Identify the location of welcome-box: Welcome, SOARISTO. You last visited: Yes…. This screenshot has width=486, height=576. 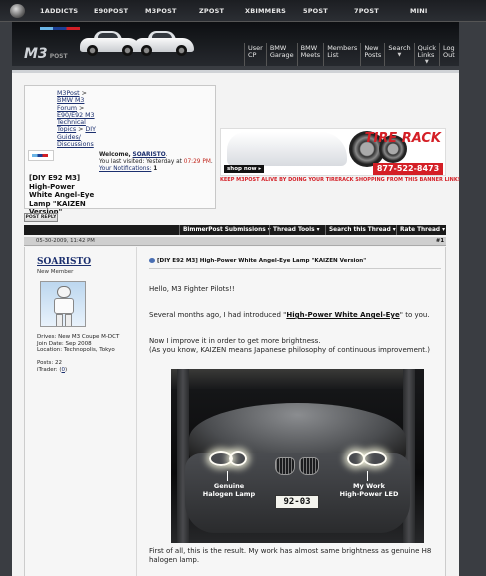
(156, 162).